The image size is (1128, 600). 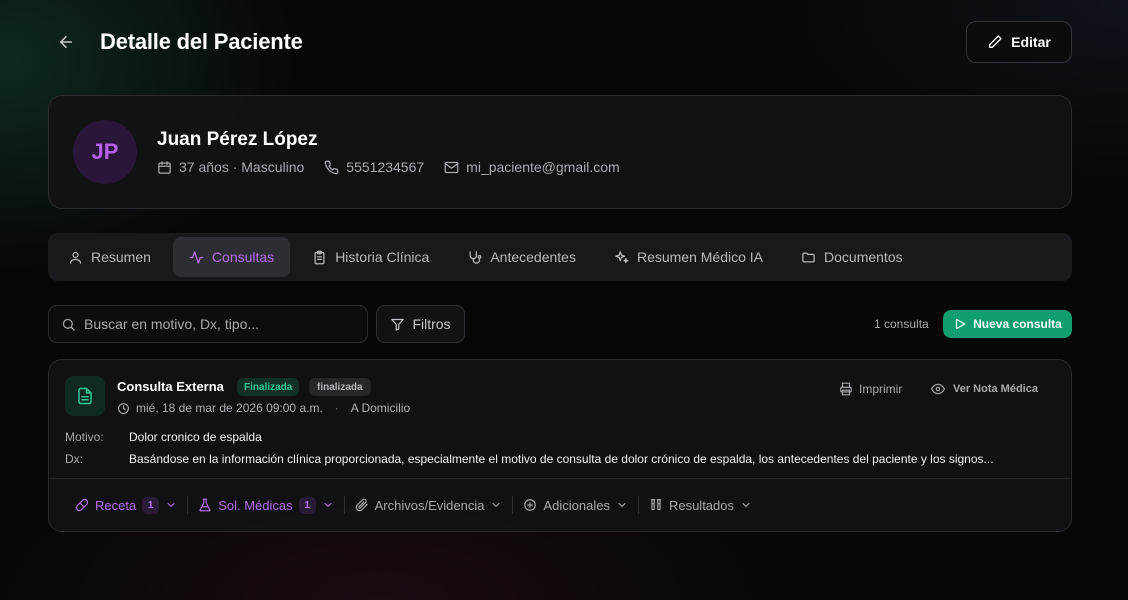 What do you see at coordinates (429, 505) in the screenshot?
I see `archivos-dropdown: Archivos/Evidencia` at bounding box center [429, 505].